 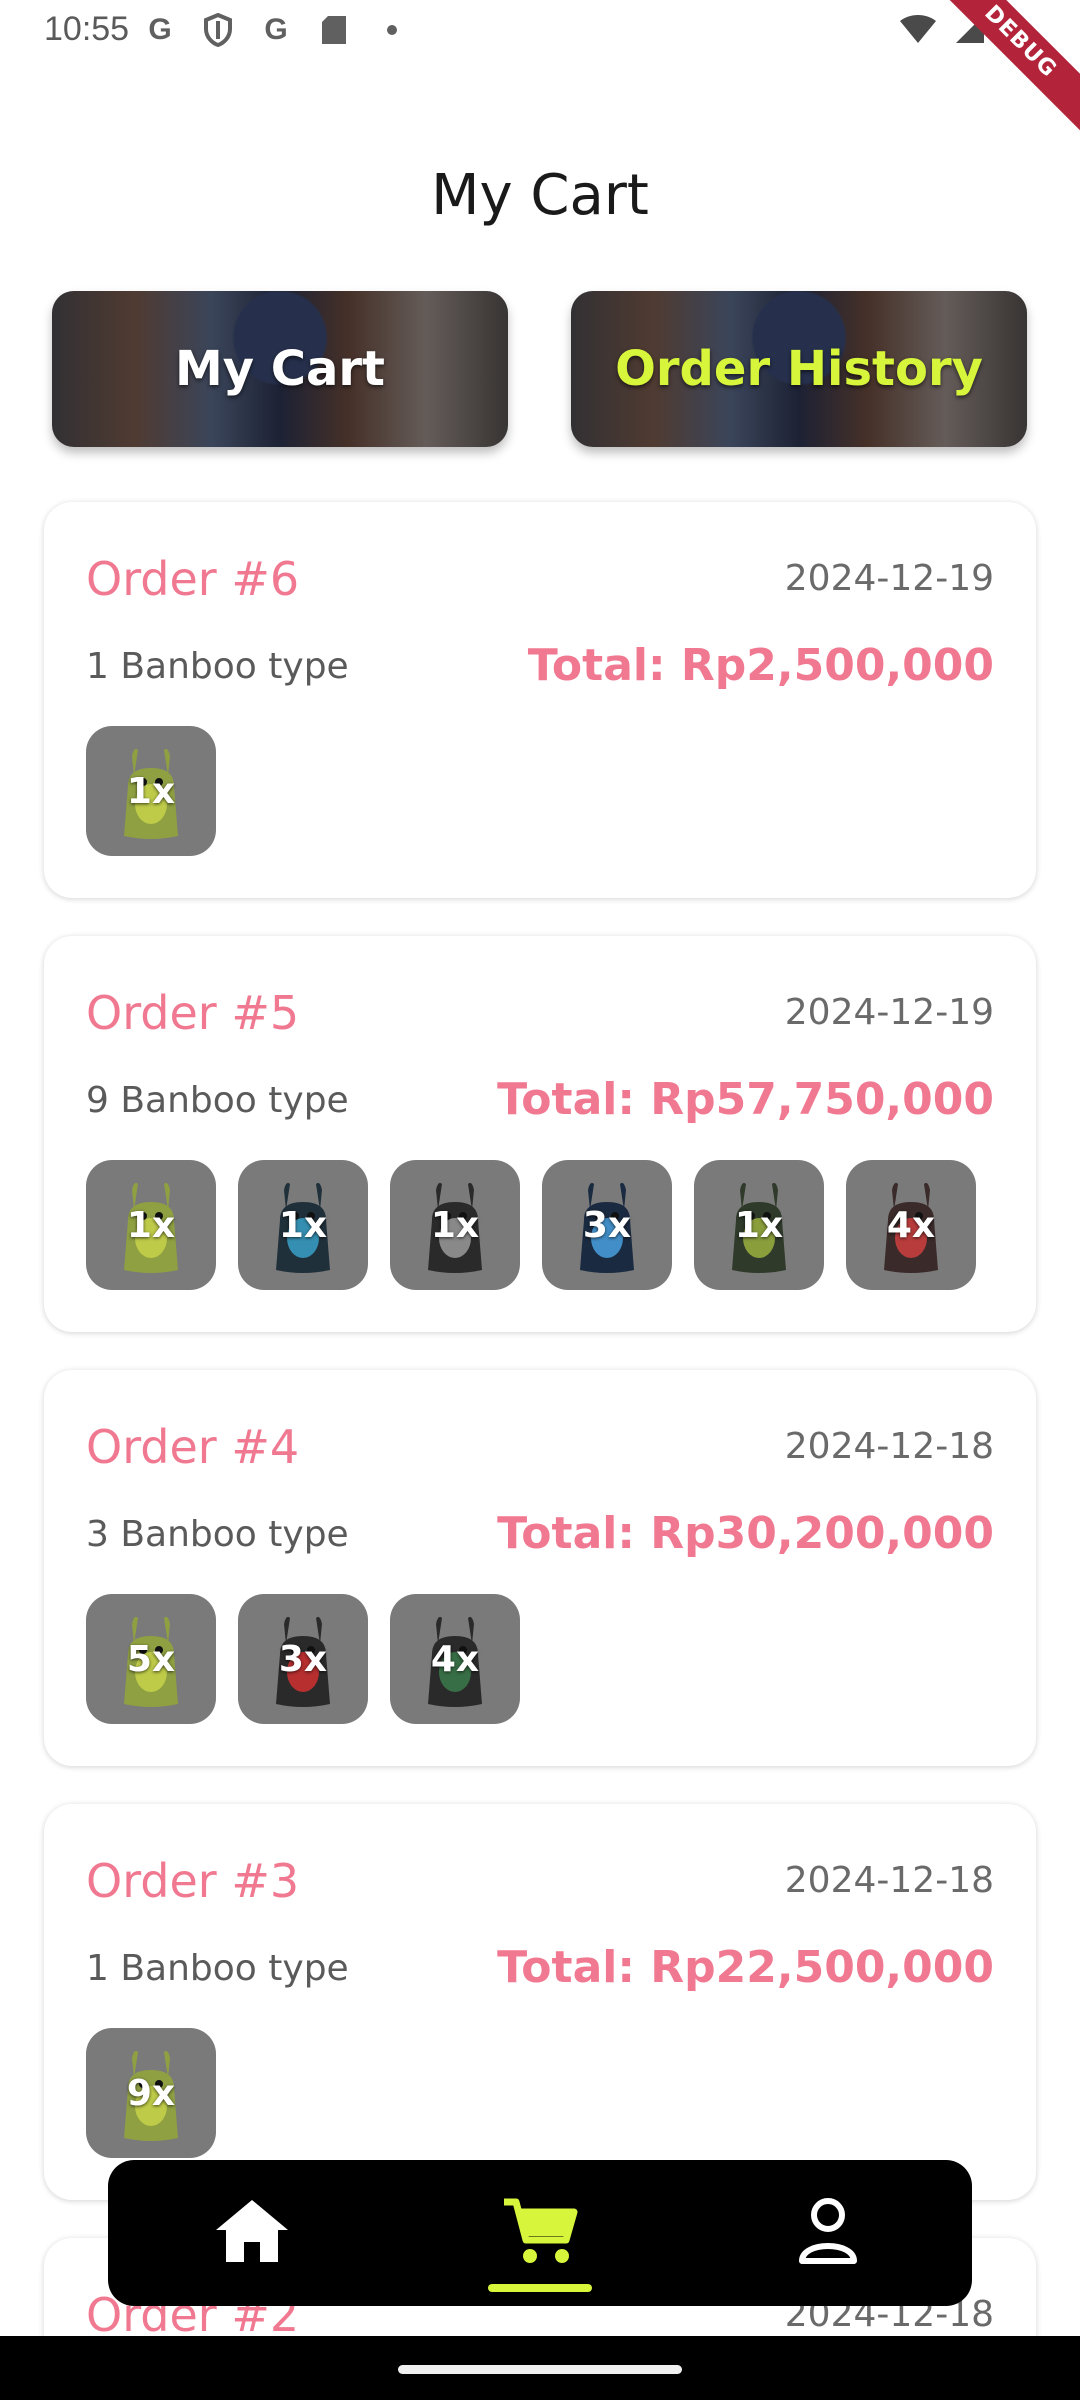 I want to click on order-title: Order #3, so click(x=193, y=1881).